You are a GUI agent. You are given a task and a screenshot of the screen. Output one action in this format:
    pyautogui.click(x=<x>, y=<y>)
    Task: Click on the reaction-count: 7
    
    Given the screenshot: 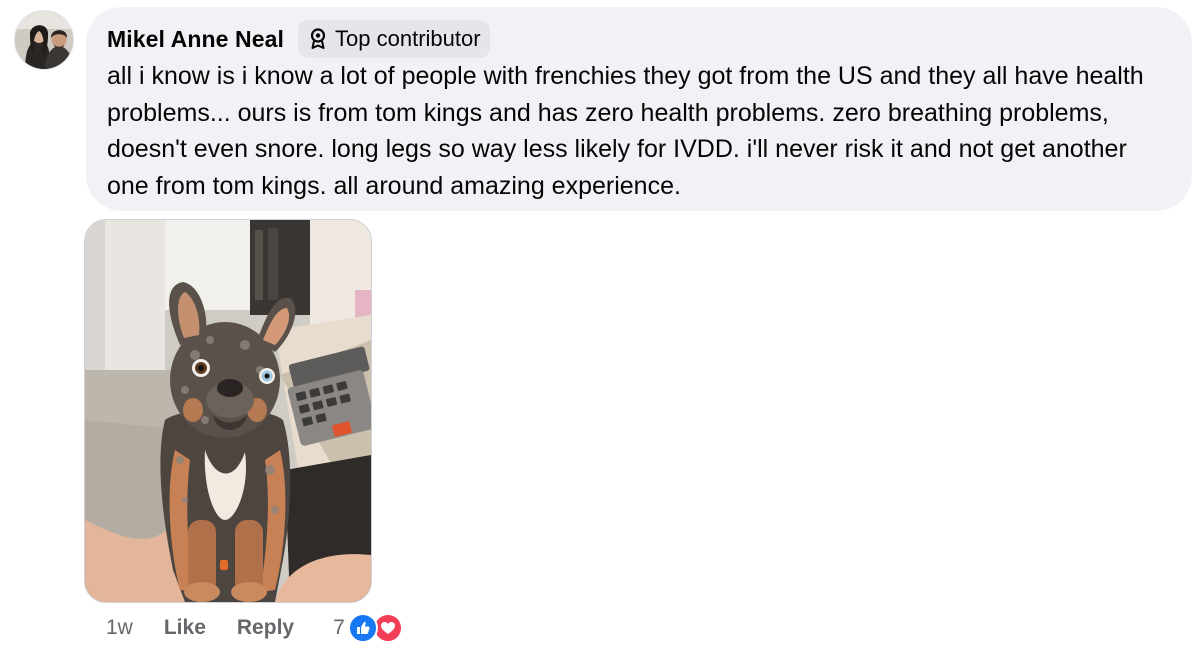 What is the action you would take?
    pyautogui.click(x=339, y=627)
    